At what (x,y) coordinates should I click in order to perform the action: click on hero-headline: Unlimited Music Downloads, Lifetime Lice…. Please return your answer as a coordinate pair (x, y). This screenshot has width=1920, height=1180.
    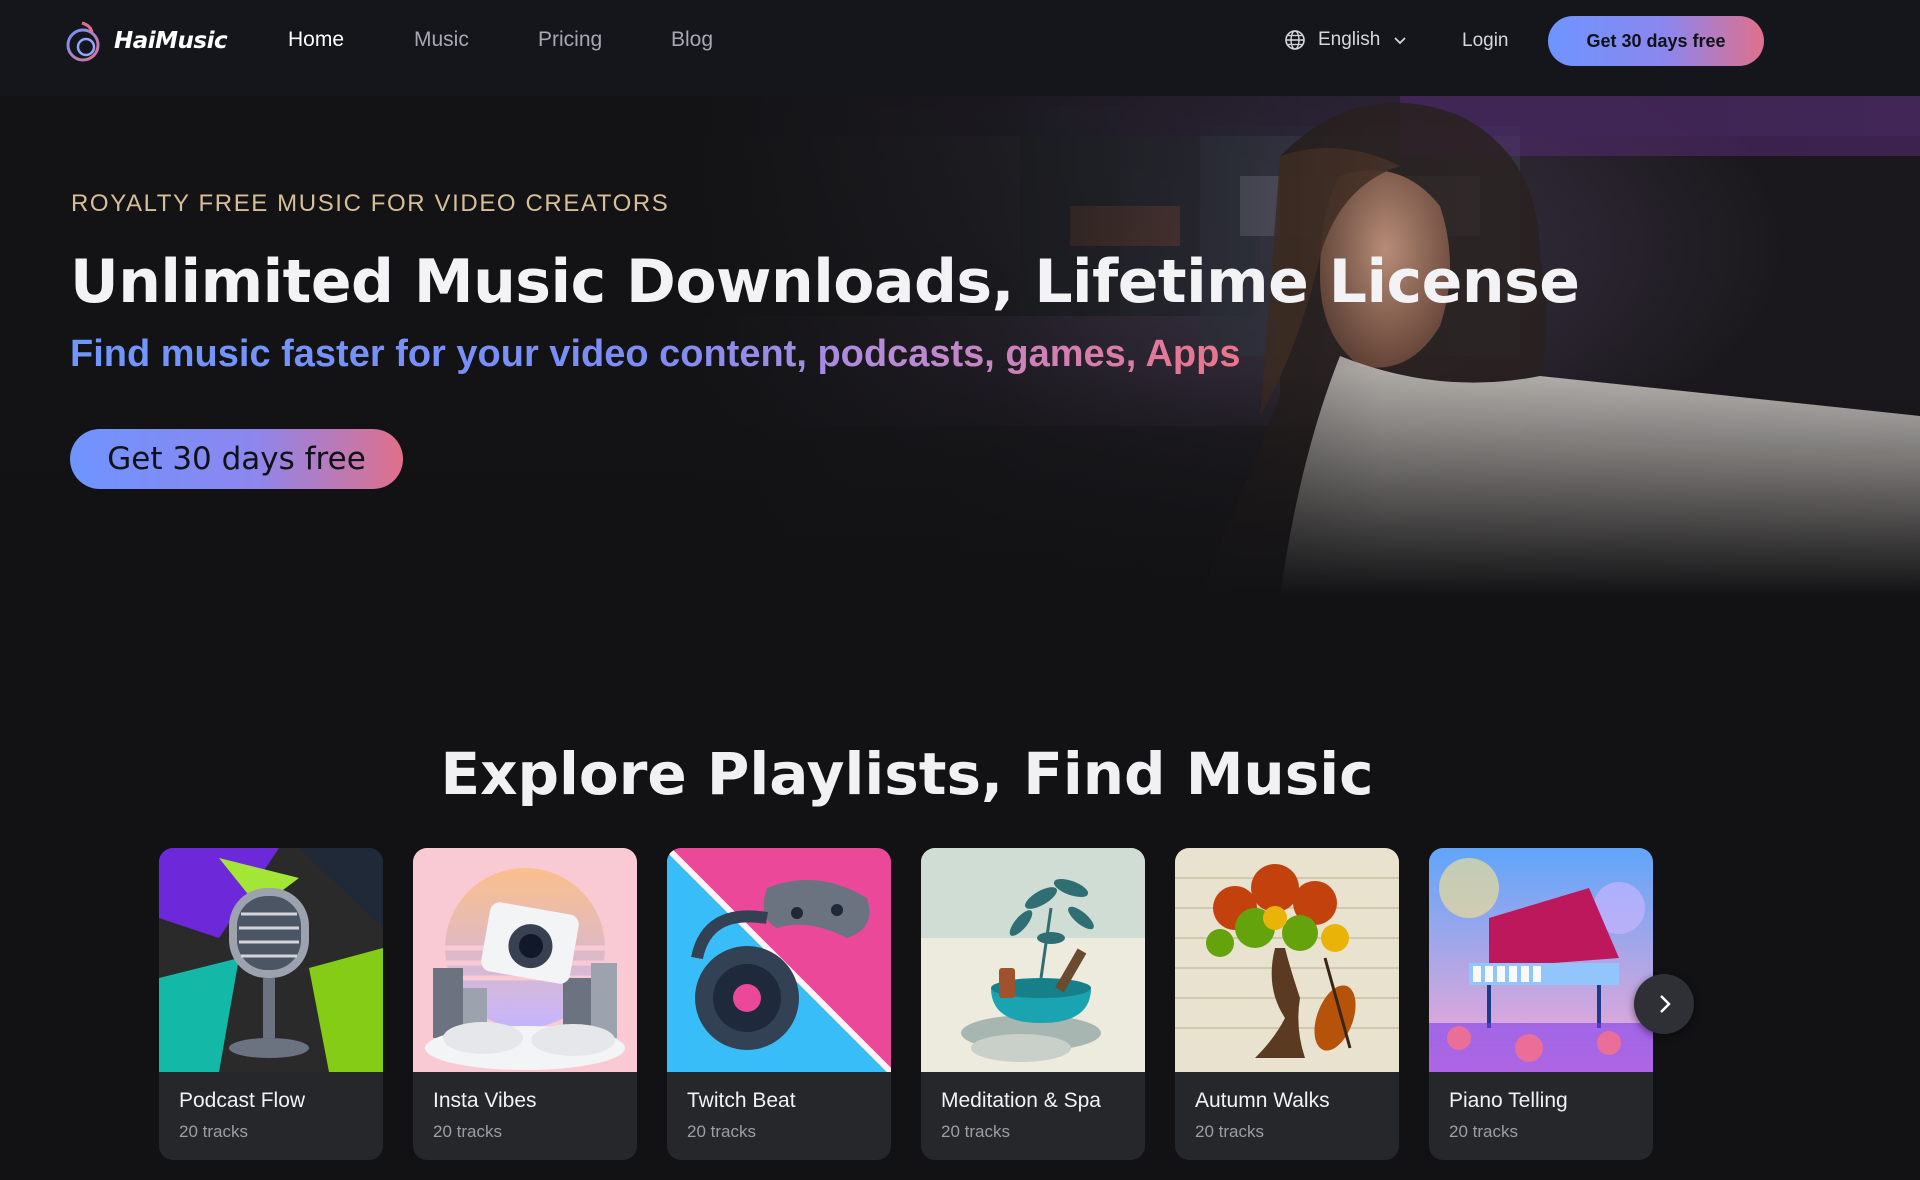
    Looking at the image, I should click on (825, 282).